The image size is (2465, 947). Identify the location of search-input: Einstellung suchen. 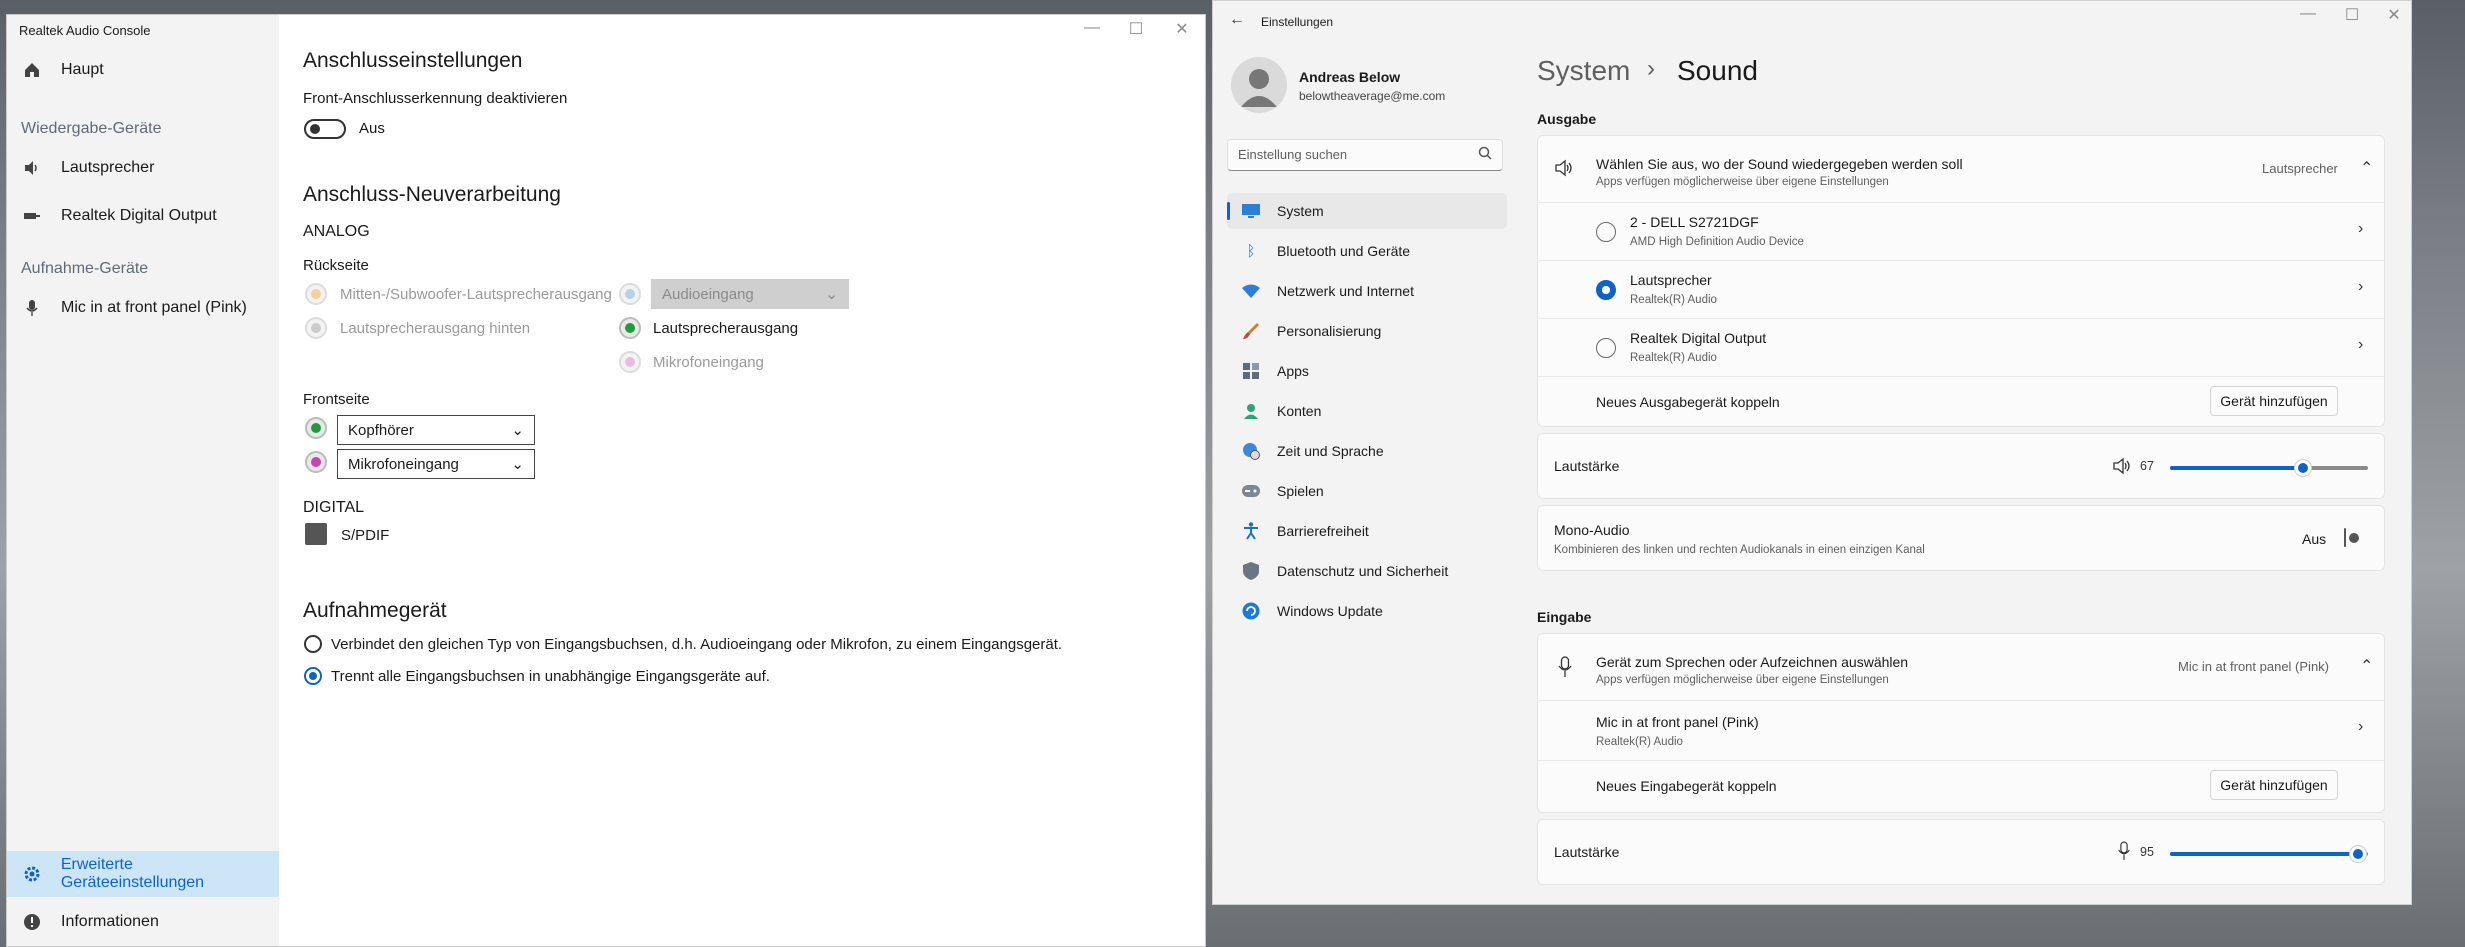
(1365, 155).